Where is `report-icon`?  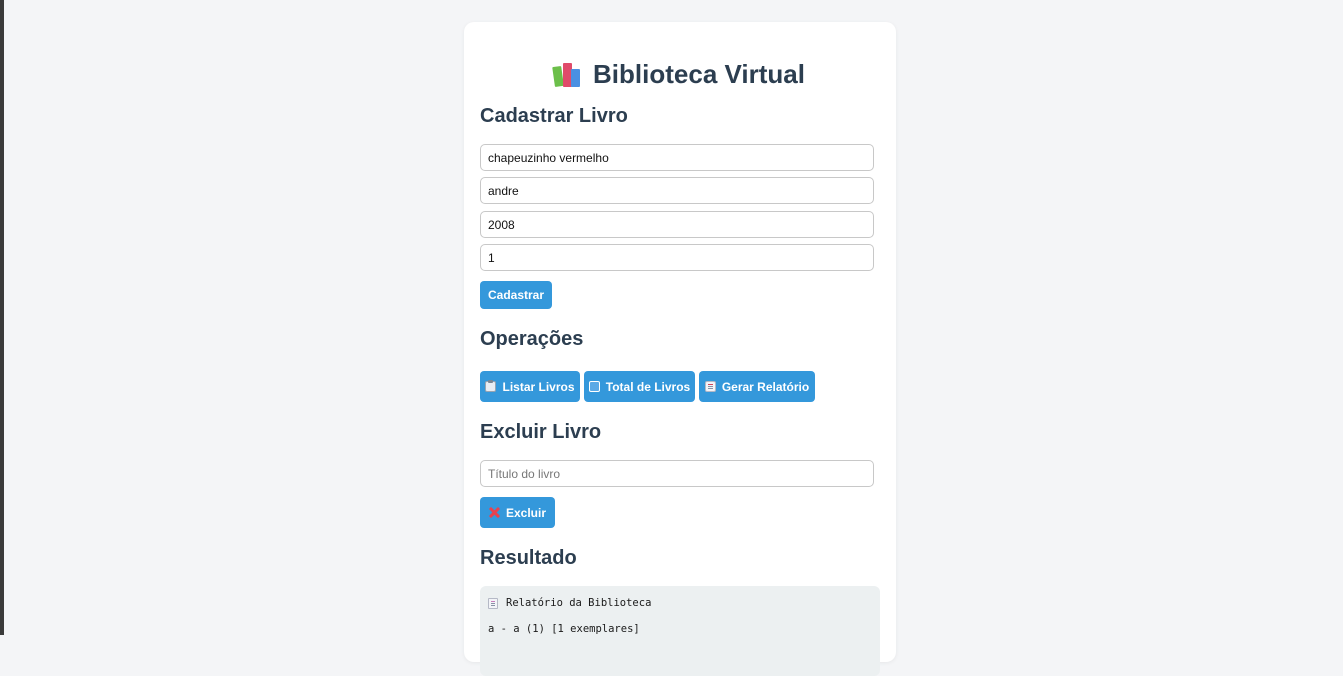
report-icon is located at coordinates (710, 386).